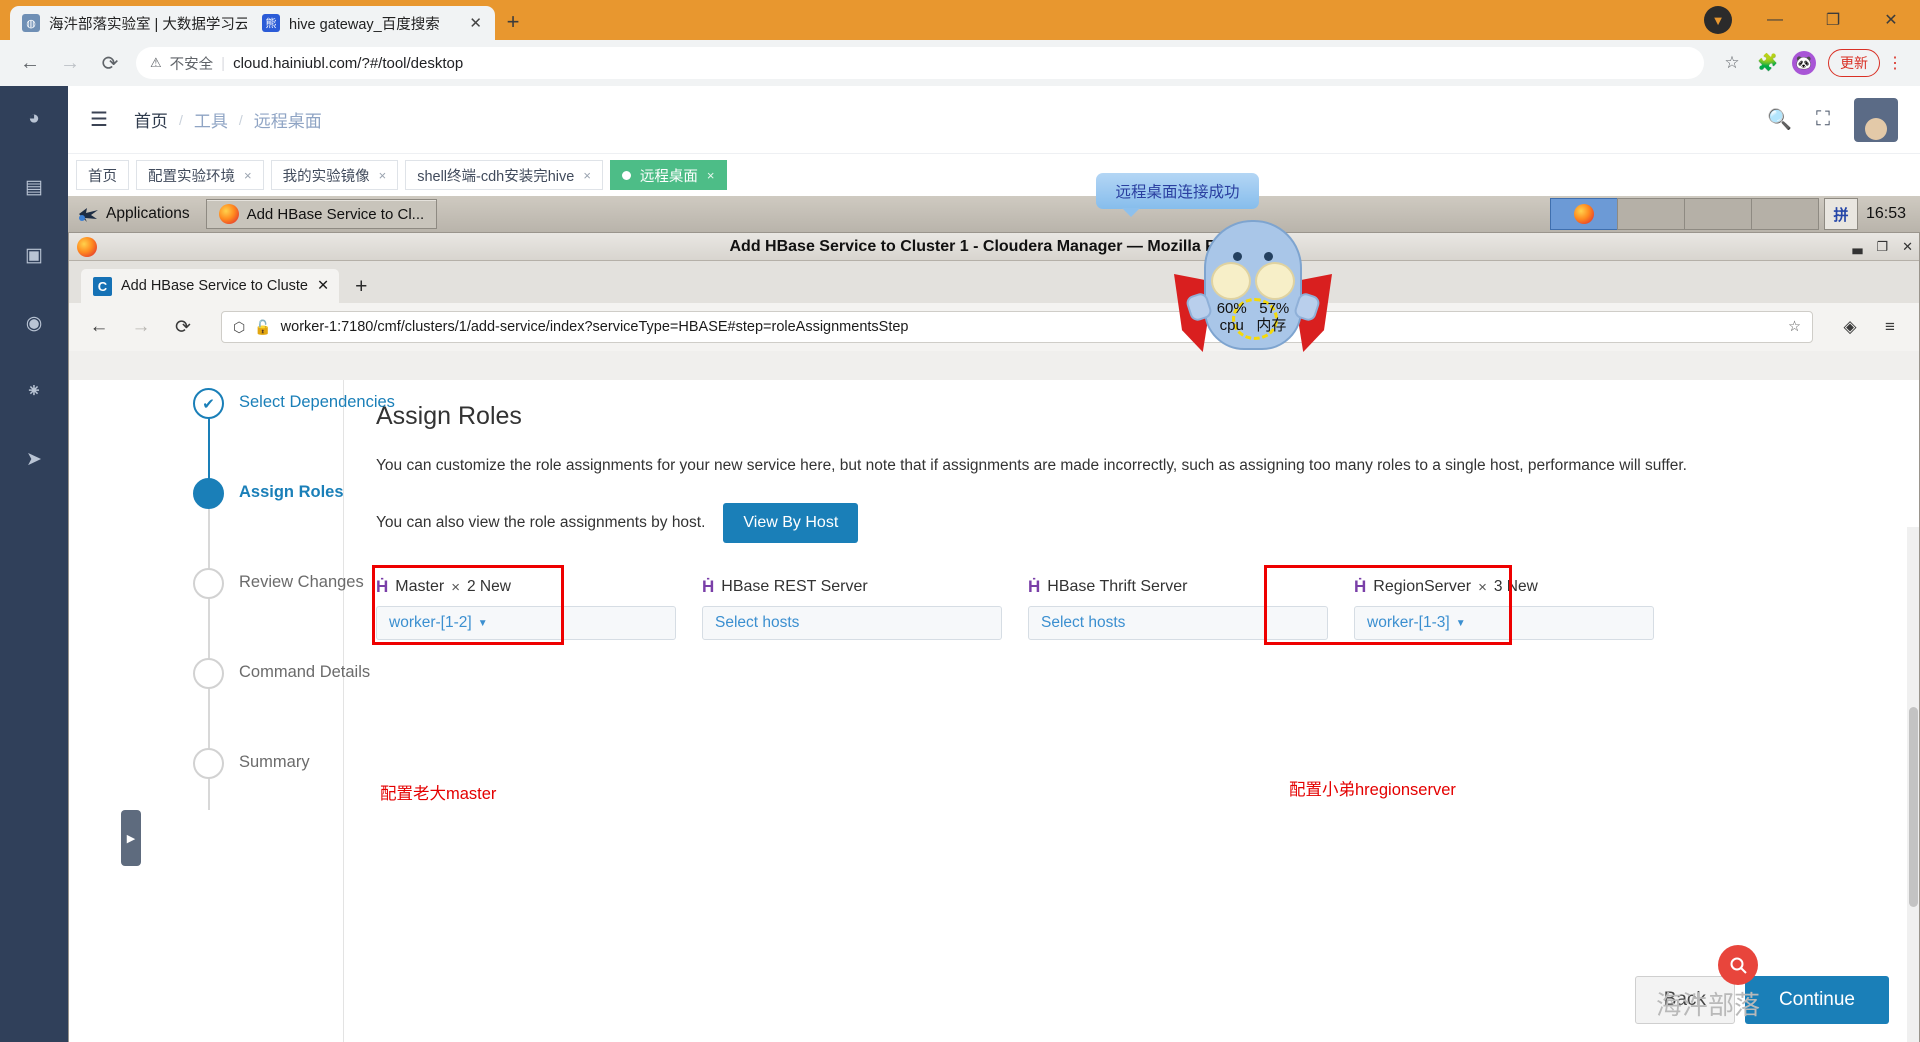  Describe the element at coordinates (211, 119) in the screenshot. I see `breadcrumb-item-tools: 工具` at that location.